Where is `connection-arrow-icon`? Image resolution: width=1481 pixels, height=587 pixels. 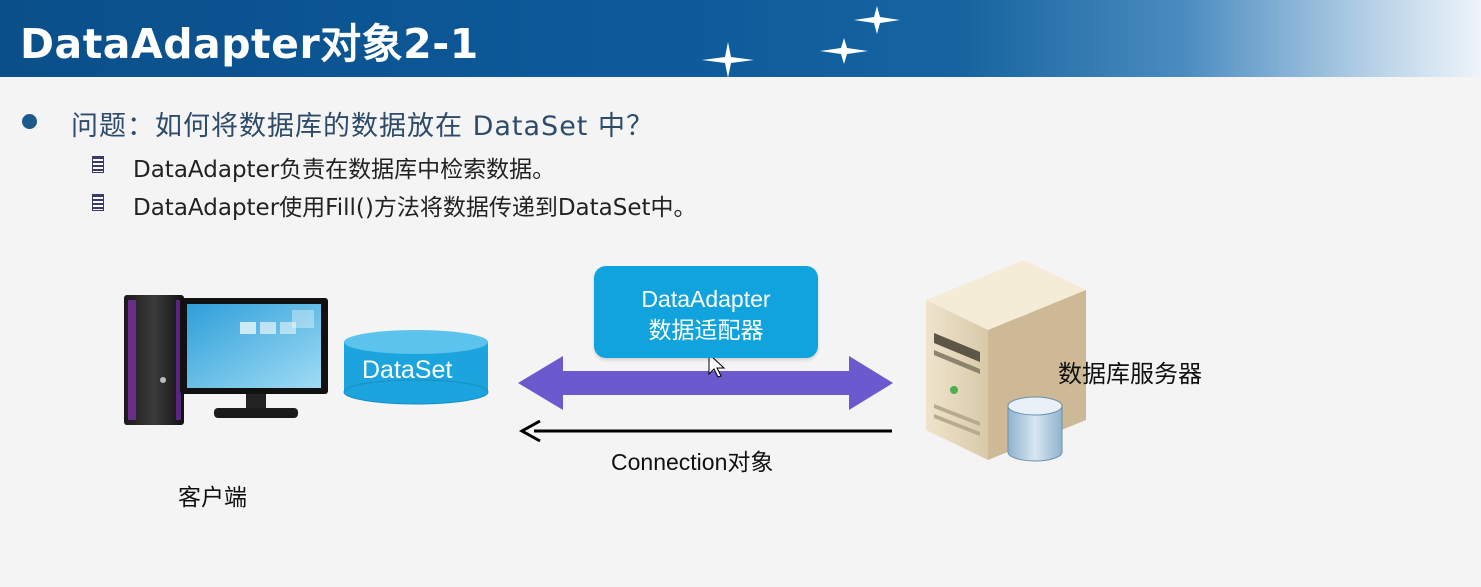 connection-arrow-icon is located at coordinates (705, 431).